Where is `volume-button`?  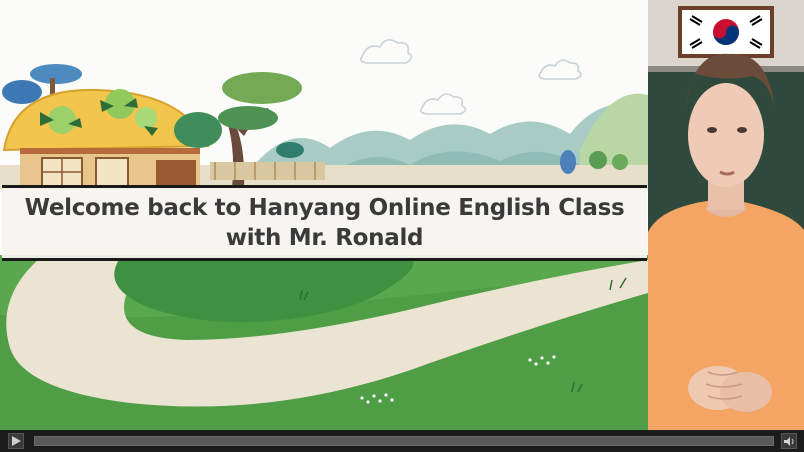
volume-button is located at coordinates (789, 441).